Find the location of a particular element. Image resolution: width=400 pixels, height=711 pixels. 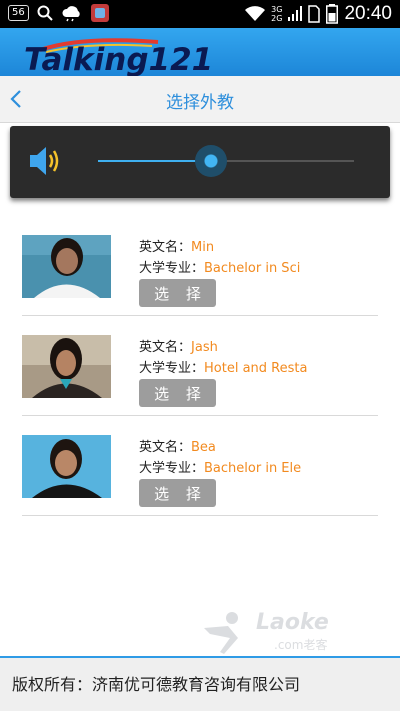

teacher-major: Bachelor in Sci is located at coordinates (252, 268).